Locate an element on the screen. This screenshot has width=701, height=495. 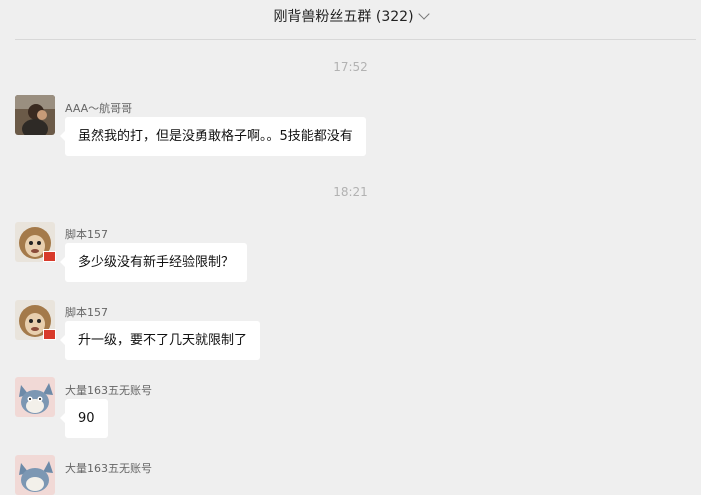
header-divider is located at coordinates (355, 39).